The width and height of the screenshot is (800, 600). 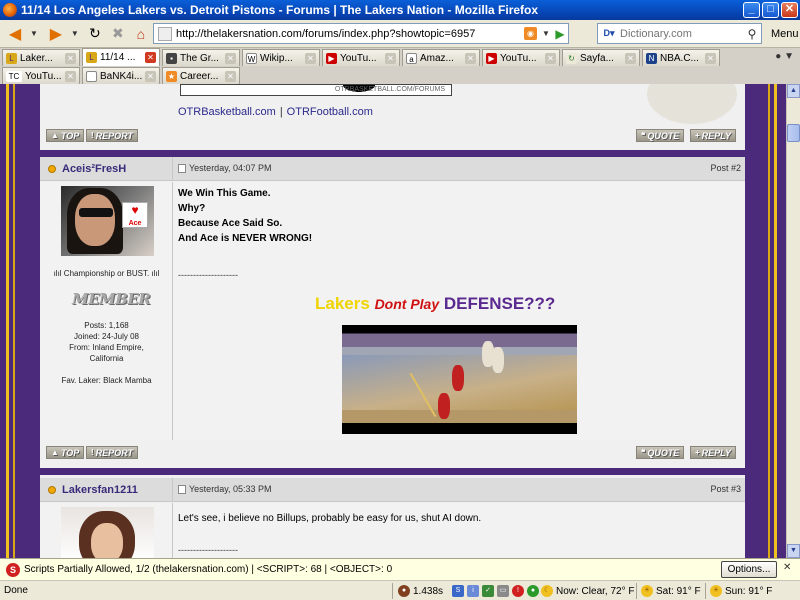 I want to click on checkbox-icon: ✓, so click(x=488, y=591).